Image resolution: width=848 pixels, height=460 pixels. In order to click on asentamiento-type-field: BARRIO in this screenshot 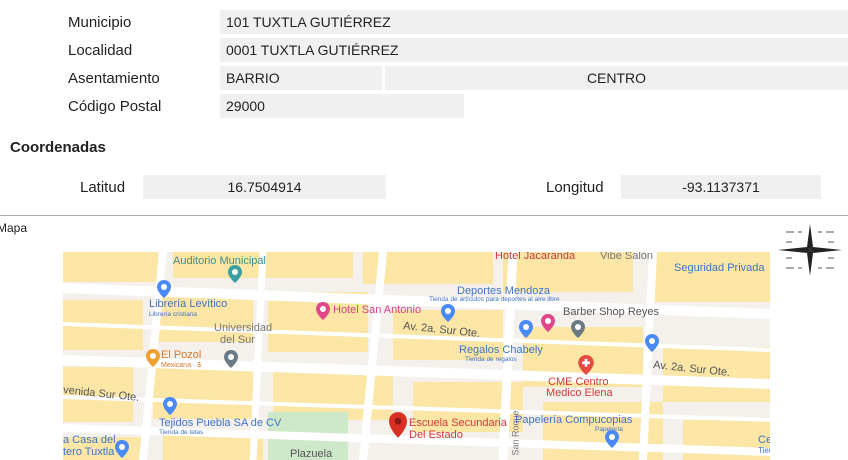, I will do `click(301, 78)`.